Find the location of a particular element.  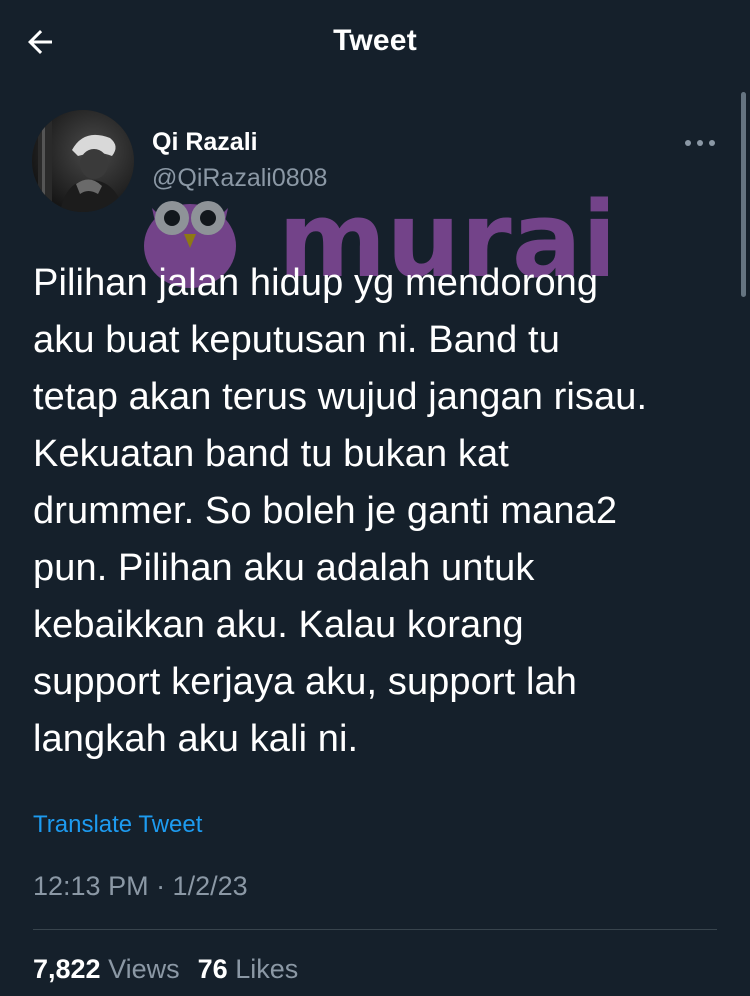

divider is located at coordinates (375, 929).